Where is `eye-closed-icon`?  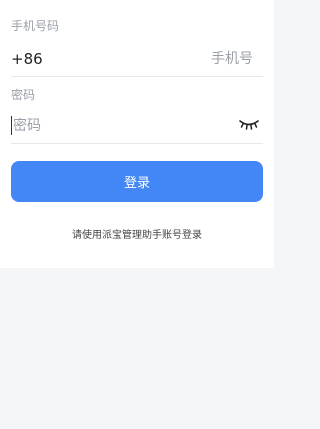
eye-closed-icon is located at coordinates (249, 124).